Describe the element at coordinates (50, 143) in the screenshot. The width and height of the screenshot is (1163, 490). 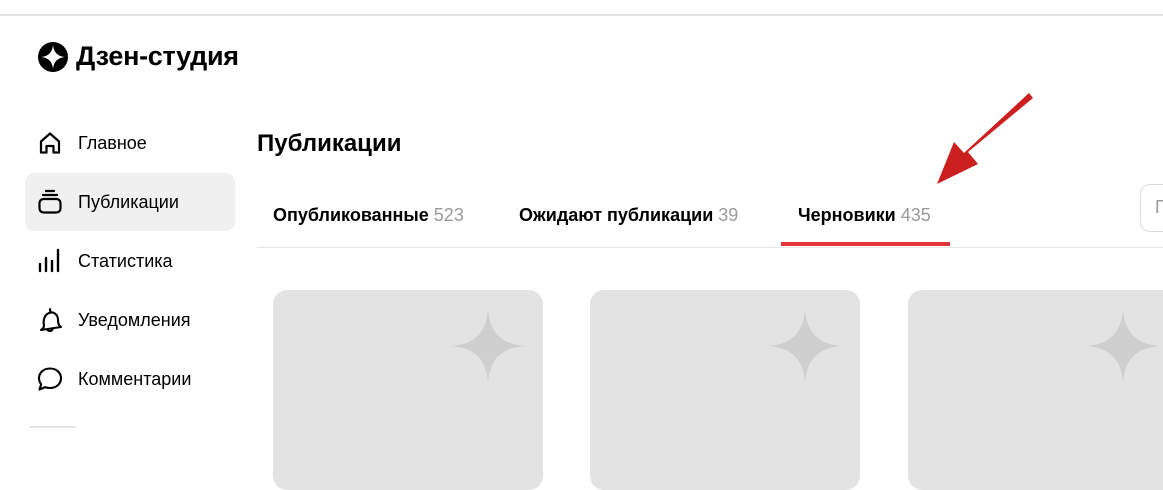
I see `home-icon` at that location.